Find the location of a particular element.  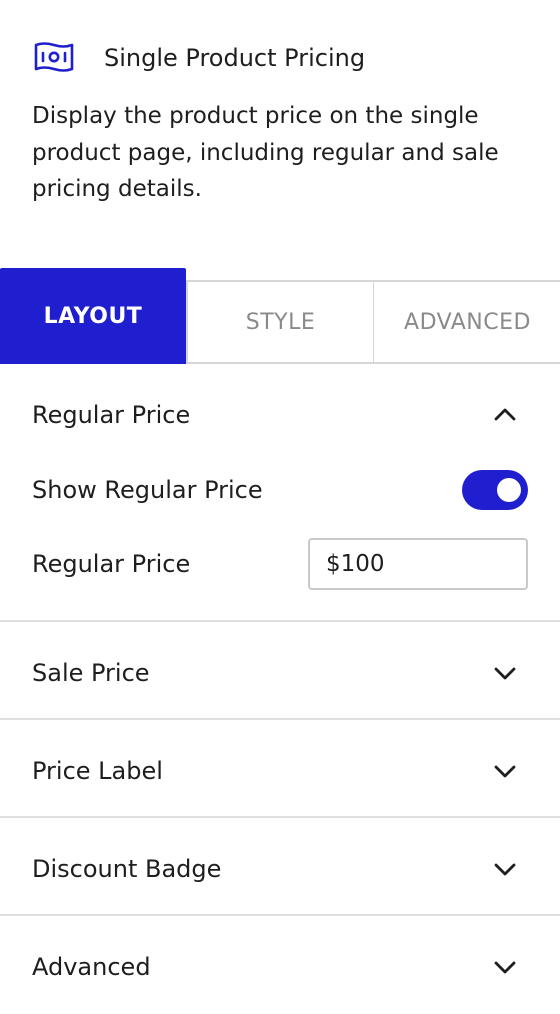

advanced-panel: Advanced is located at coordinates (280, 965).